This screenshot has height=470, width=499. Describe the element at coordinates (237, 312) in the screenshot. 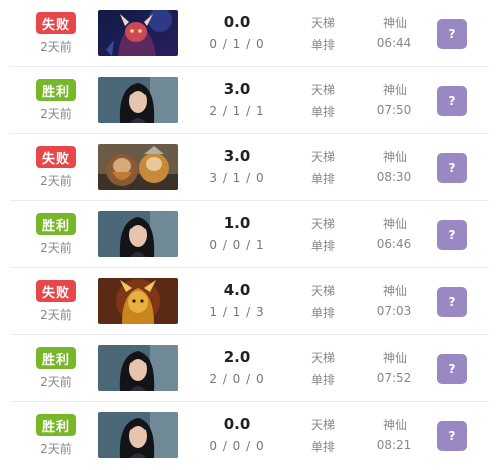

I see `kda: 1 / 1 / 3` at that location.